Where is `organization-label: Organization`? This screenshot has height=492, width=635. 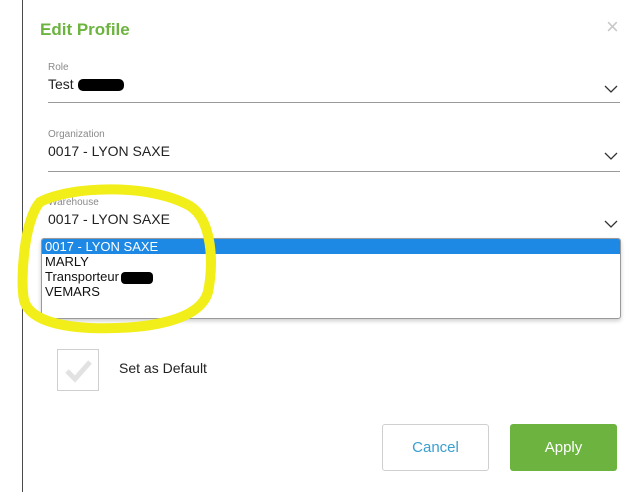 organization-label: Organization is located at coordinates (76, 134).